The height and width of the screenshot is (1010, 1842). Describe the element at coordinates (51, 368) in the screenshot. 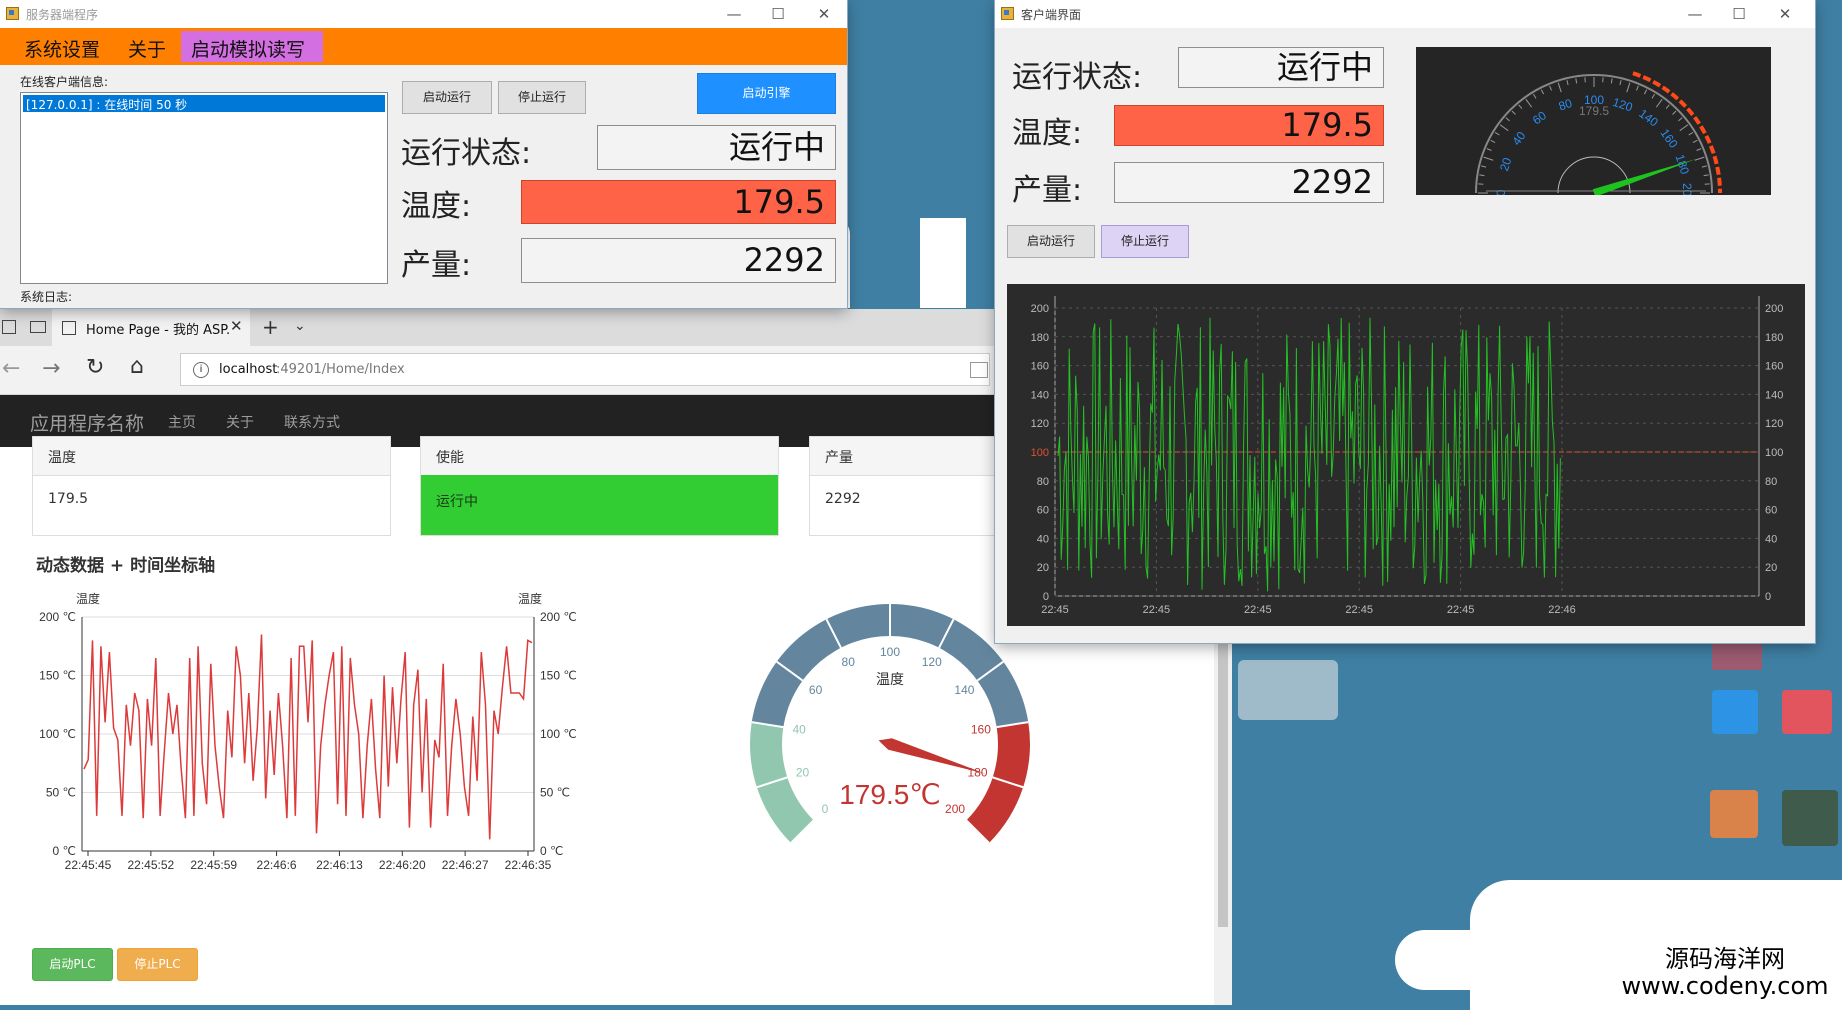

I see `forward-icon: →` at that location.